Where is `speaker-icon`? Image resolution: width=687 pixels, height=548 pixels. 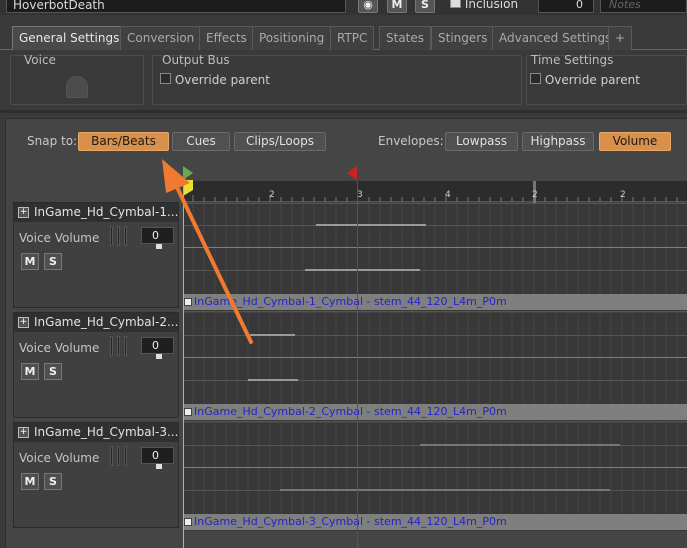
speaker-icon is located at coordinates (77, 87).